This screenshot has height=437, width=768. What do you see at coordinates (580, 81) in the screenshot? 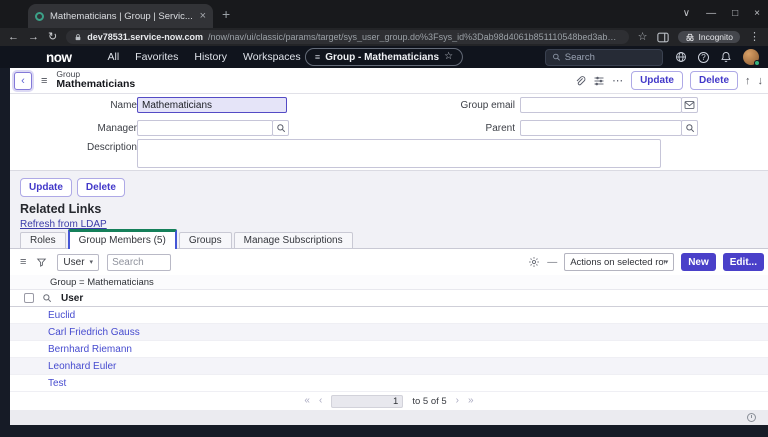
I see `attachment-paperclip-icon` at bounding box center [580, 81].